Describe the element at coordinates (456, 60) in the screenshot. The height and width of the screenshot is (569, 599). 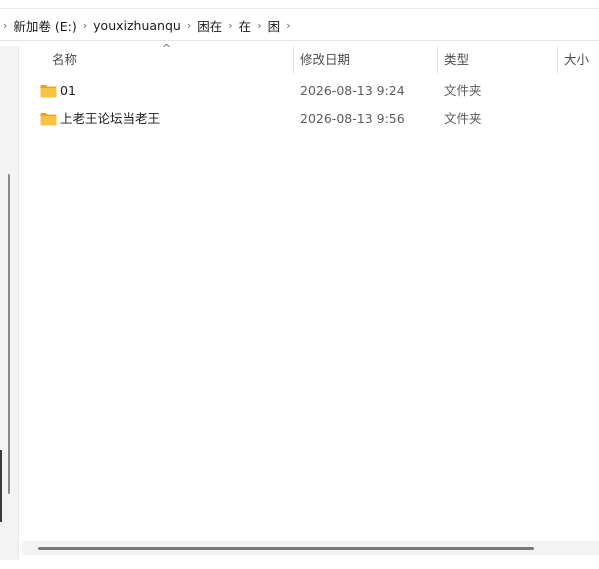
I see `column-type: 类型` at that location.